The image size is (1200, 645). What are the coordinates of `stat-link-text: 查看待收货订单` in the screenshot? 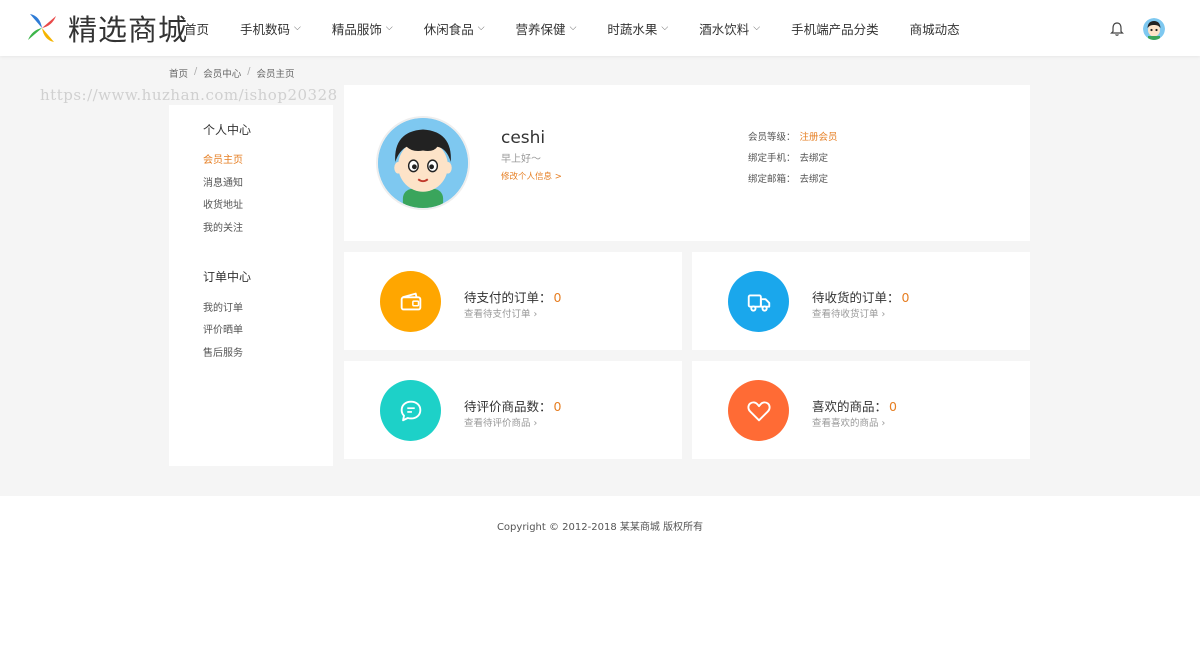 It's located at (845, 314).